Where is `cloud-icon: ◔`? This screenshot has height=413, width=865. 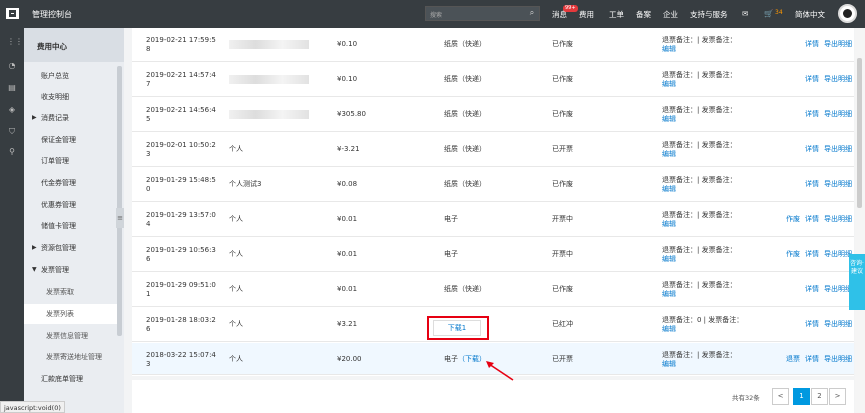 cloud-icon: ◔ is located at coordinates (12, 66).